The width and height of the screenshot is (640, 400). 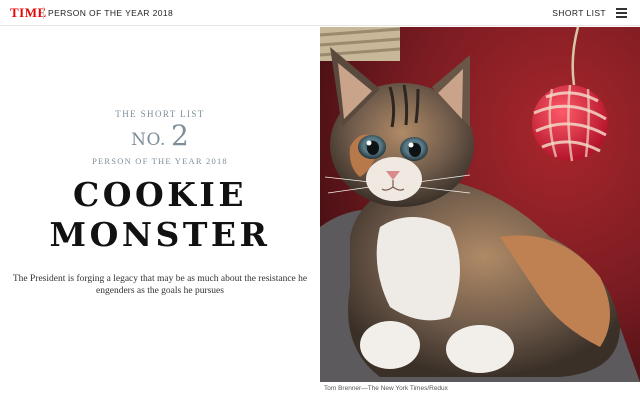 What do you see at coordinates (320, 13) in the screenshot?
I see `top-navigation-bar: TIME PERSON OF THE YEAR 2018 SHORT LIST` at bounding box center [320, 13].